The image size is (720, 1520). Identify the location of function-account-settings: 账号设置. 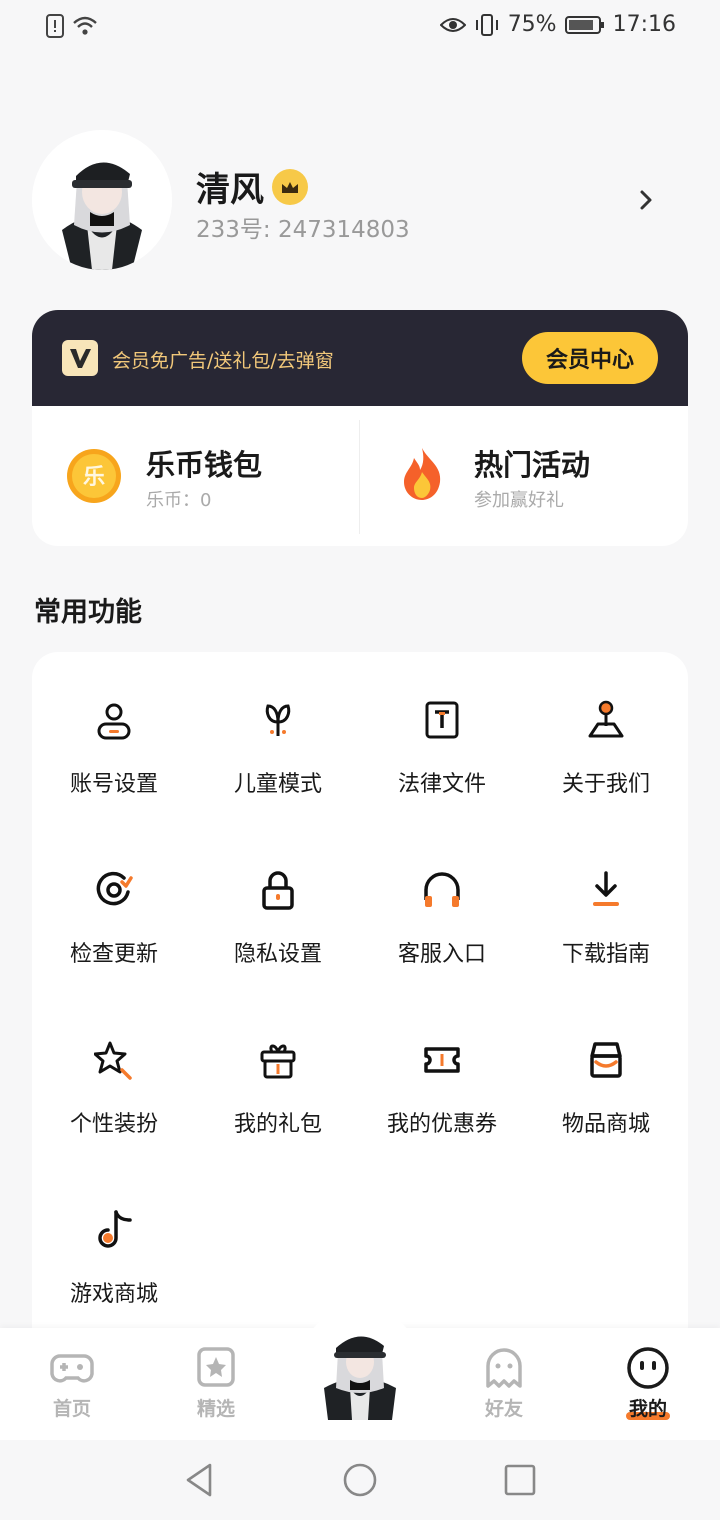
(114, 775).